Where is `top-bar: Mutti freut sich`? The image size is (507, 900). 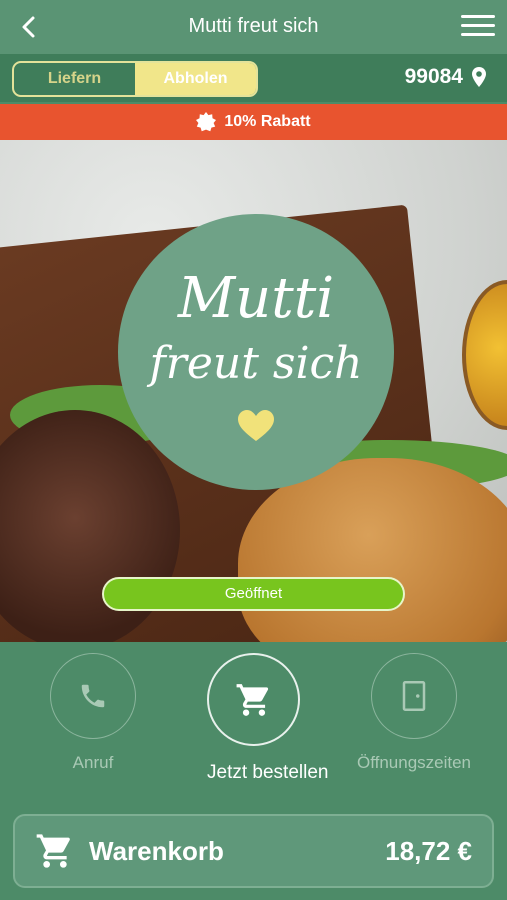 top-bar: Mutti freut sich is located at coordinates (253, 27).